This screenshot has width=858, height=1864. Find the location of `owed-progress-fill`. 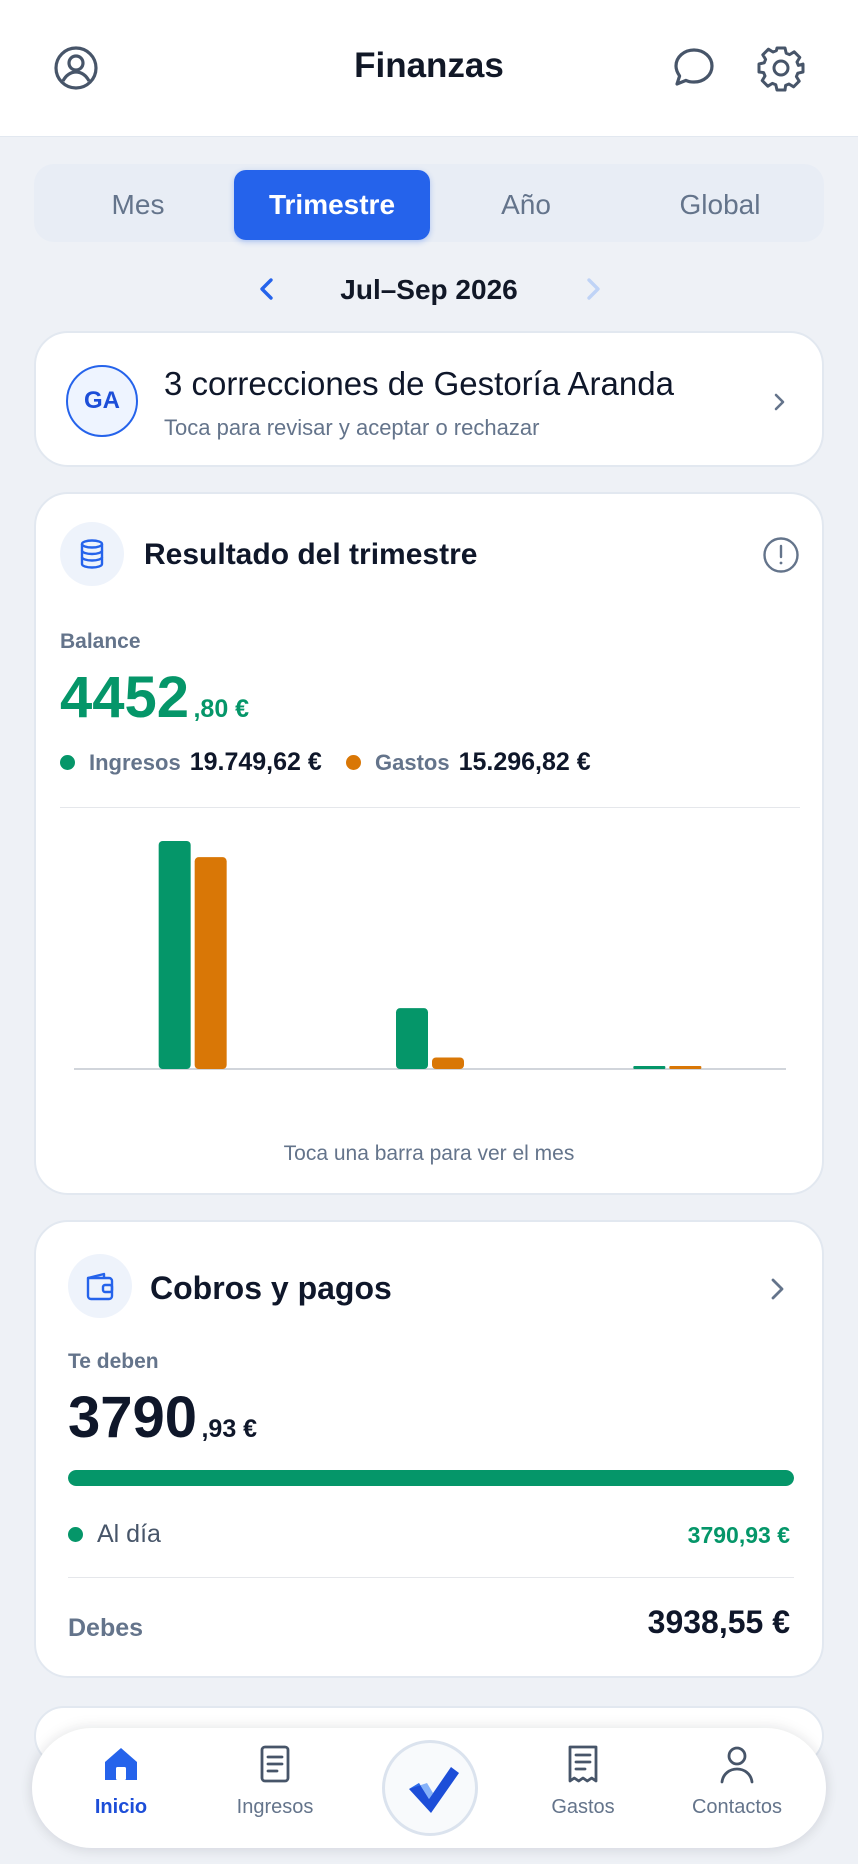

owed-progress-fill is located at coordinates (431, 1478).